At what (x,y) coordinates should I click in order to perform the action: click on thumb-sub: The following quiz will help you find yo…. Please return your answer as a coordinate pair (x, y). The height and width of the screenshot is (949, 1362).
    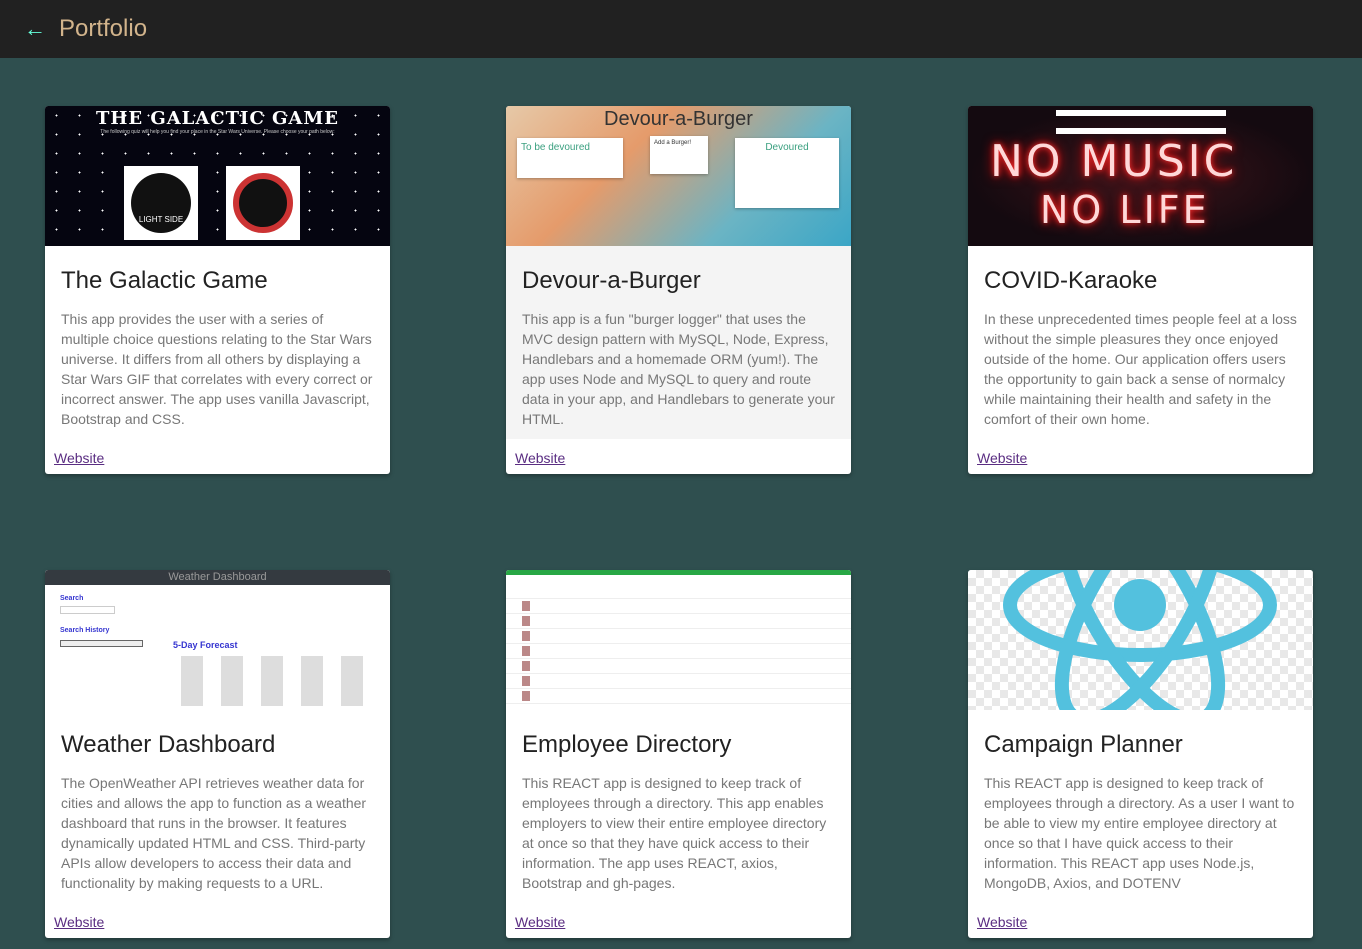
    Looking at the image, I should click on (217, 132).